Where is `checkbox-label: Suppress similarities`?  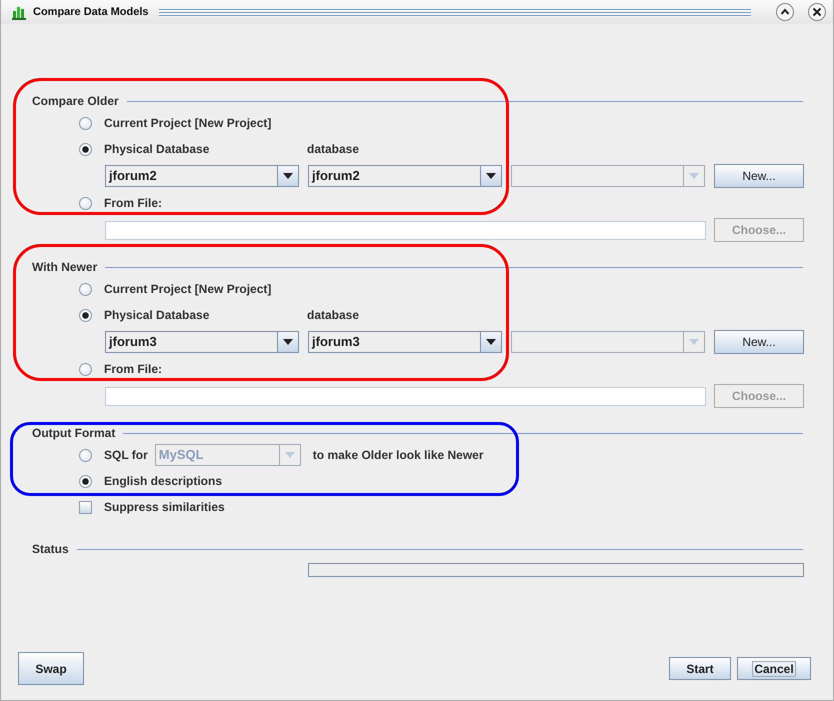
checkbox-label: Suppress similarities is located at coordinates (164, 507).